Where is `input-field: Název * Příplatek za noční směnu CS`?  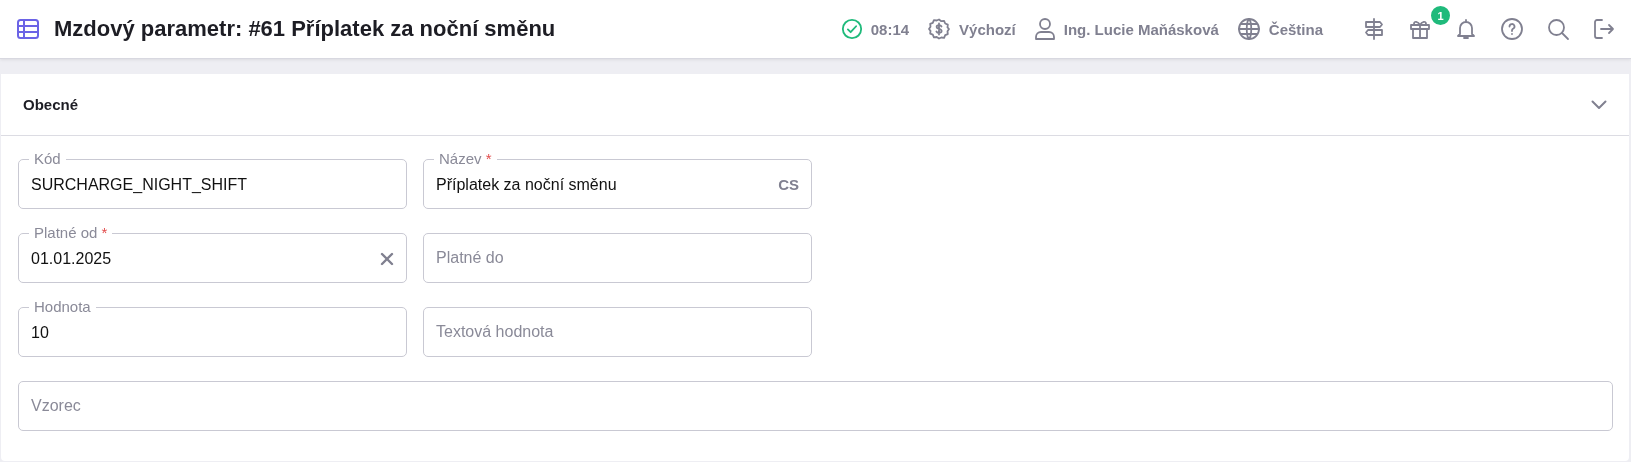 input-field: Název * Příplatek za noční směnu CS is located at coordinates (617, 180).